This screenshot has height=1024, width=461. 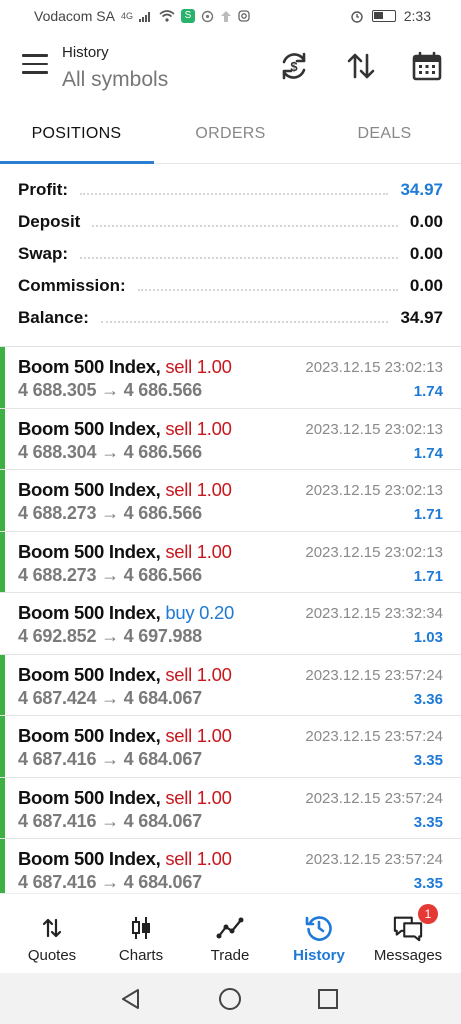 What do you see at coordinates (52, 928) in the screenshot?
I see `quotes-icon` at bounding box center [52, 928].